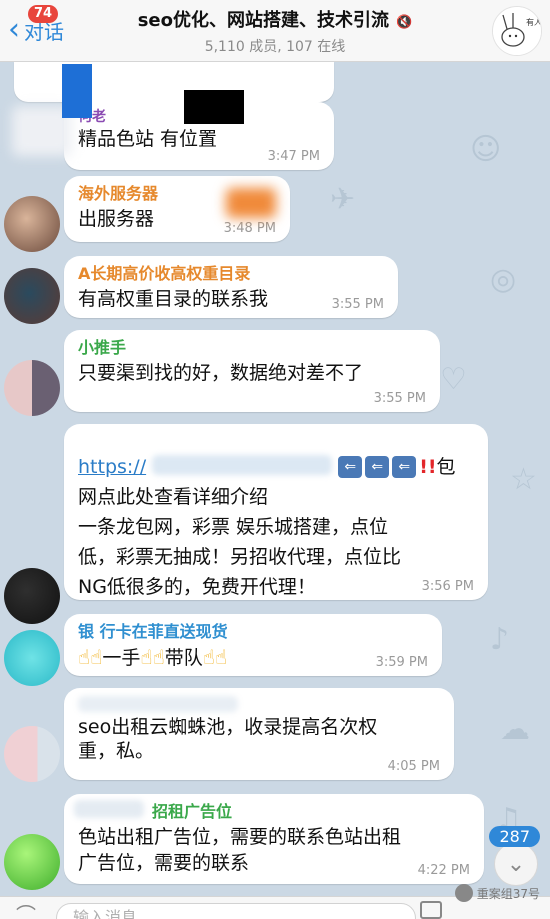 The image size is (550, 919). I want to click on message-time: 3:47 PM, so click(293, 156).